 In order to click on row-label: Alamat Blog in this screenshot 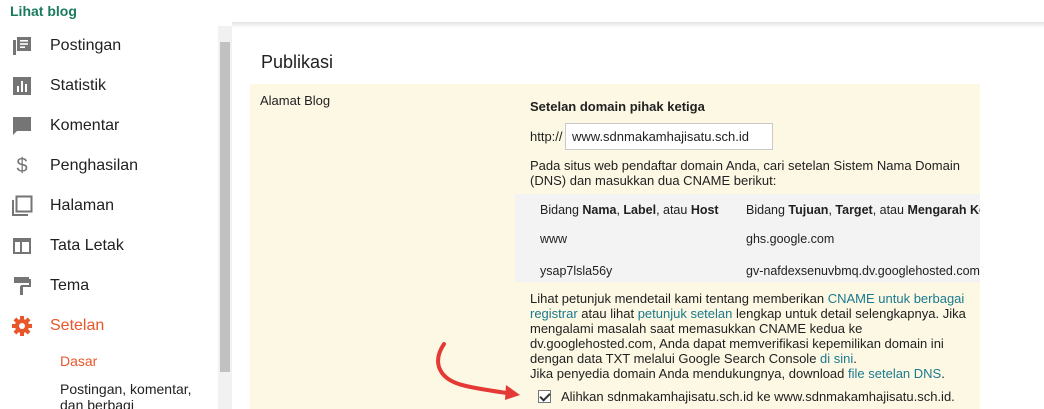, I will do `click(295, 100)`.